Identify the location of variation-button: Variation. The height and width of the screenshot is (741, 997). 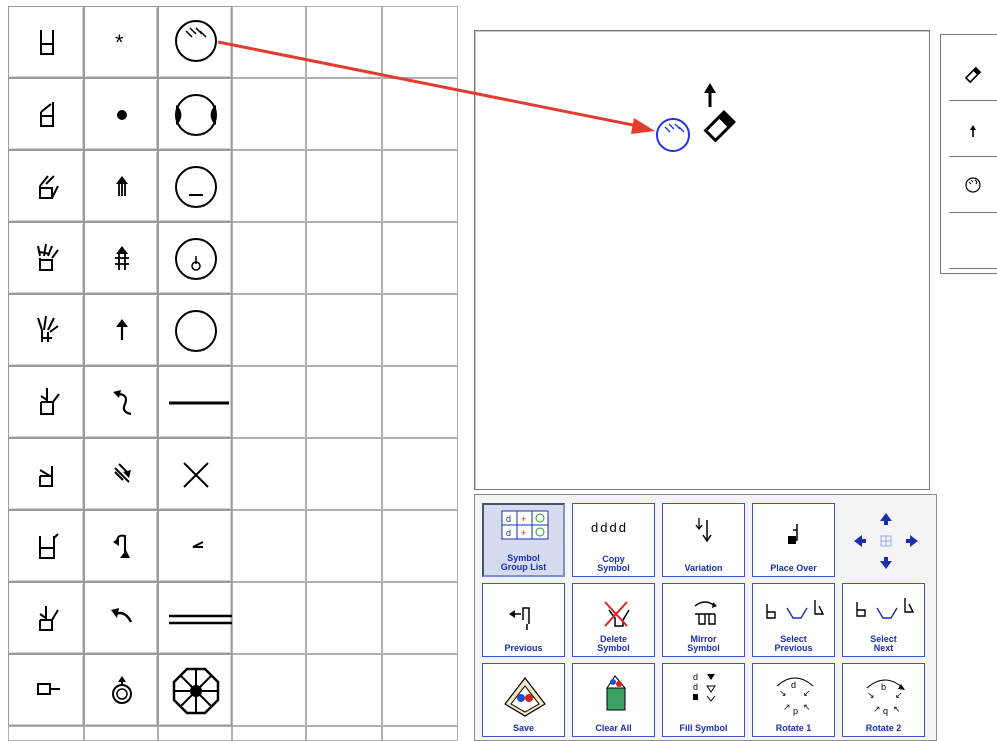
(703, 540).